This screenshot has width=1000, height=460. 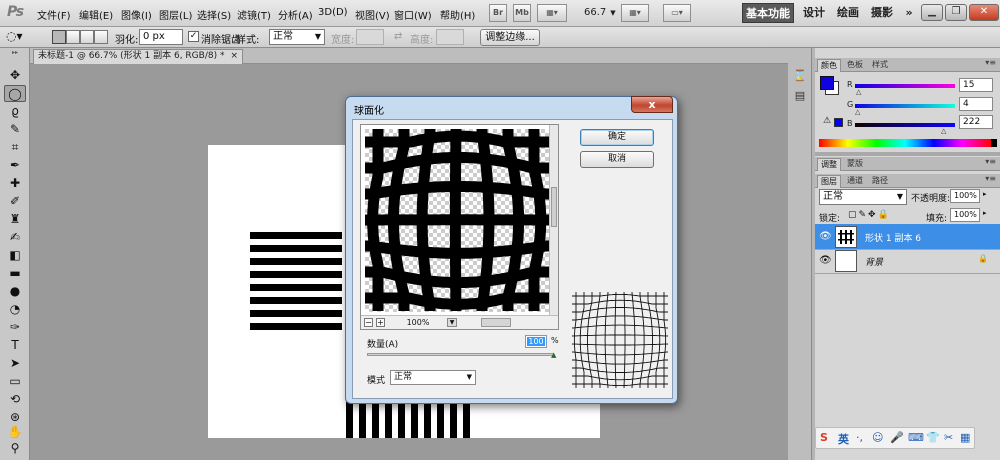 I want to click on menu-select: 选择(S), so click(x=214, y=14).